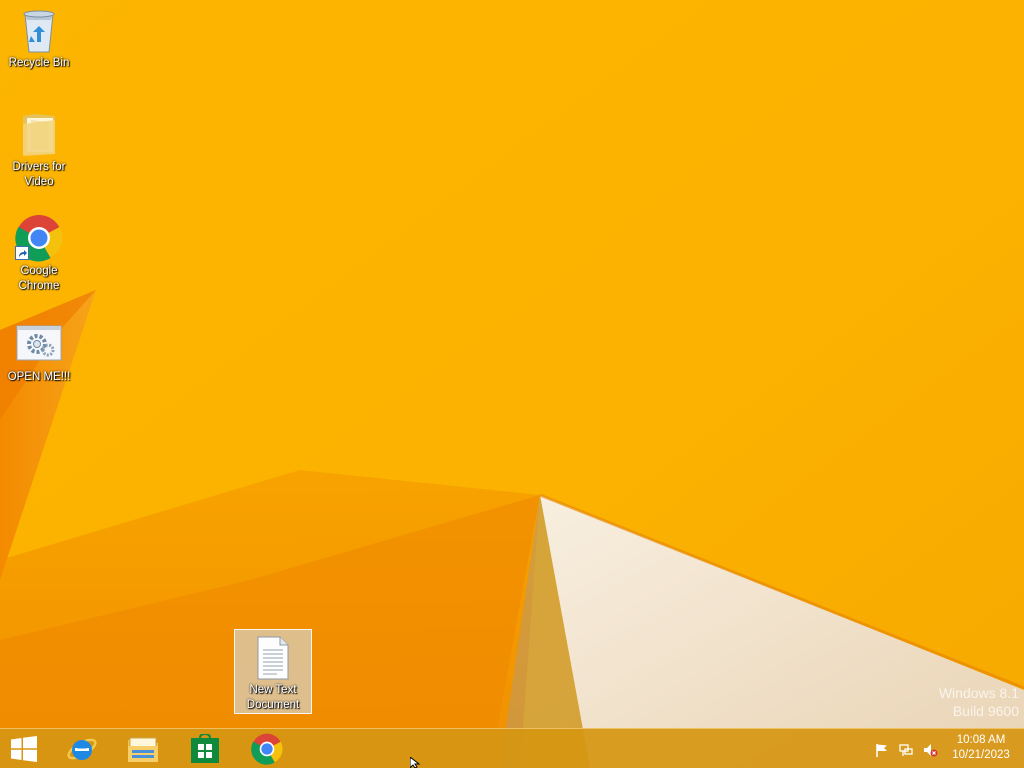  Describe the element at coordinates (39, 30) in the screenshot. I see `recycle-bin-icon` at that location.